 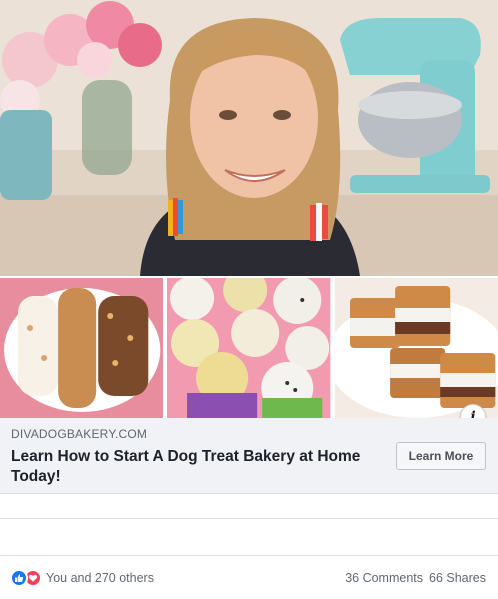 I want to click on engagement-bar: You and 270 others 36 Comments 66 Shares, so click(x=249, y=578).